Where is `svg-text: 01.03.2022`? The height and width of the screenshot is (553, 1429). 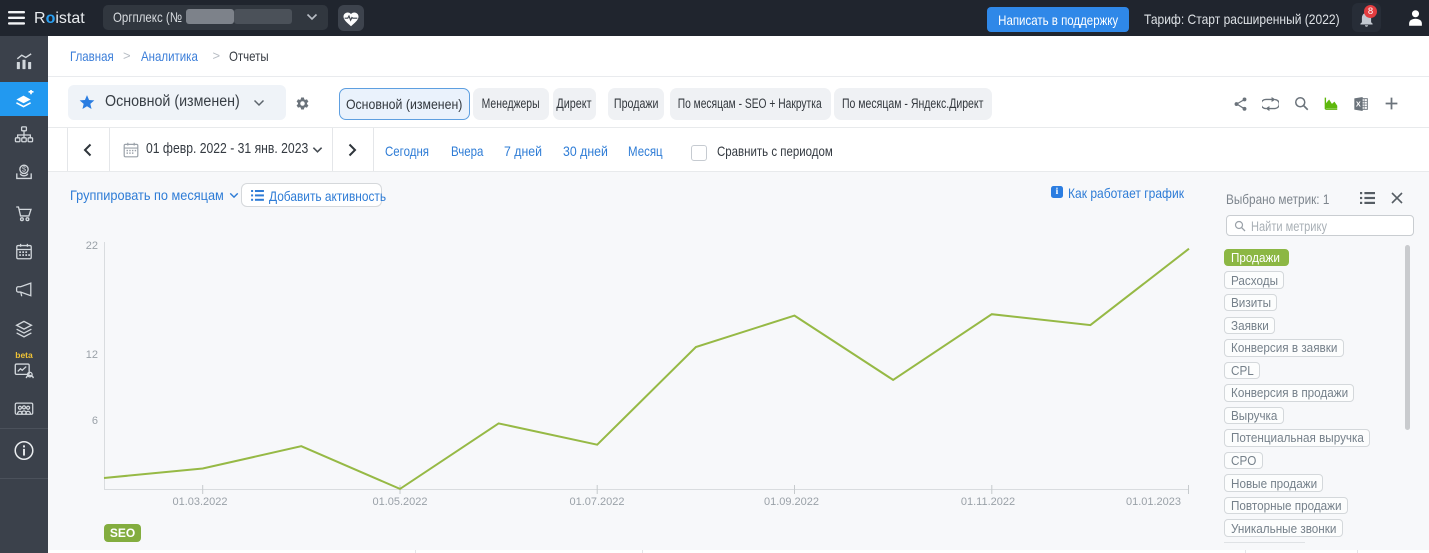
svg-text: 01.03.2022 is located at coordinates (199, 502).